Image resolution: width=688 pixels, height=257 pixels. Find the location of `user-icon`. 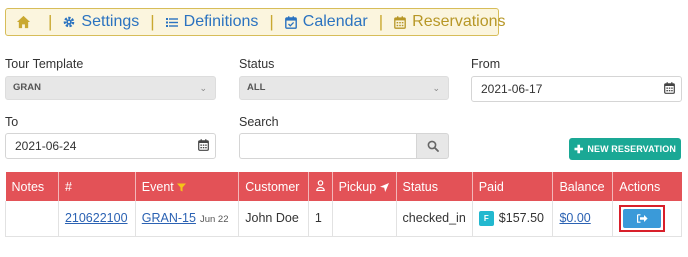

user-icon is located at coordinates (320, 185).